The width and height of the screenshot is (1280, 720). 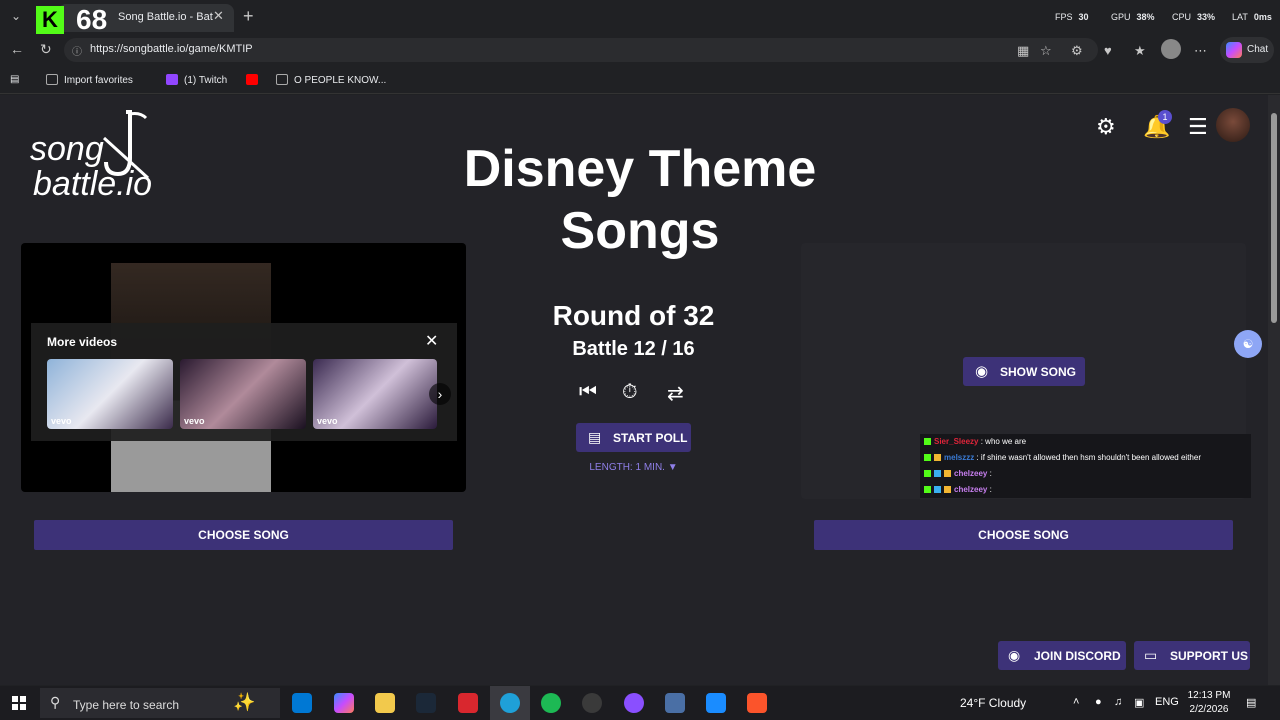 What do you see at coordinates (633, 437) in the screenshot?
I see `start-poll-button: ▤ START POLL` at bounding box center [633, 437].